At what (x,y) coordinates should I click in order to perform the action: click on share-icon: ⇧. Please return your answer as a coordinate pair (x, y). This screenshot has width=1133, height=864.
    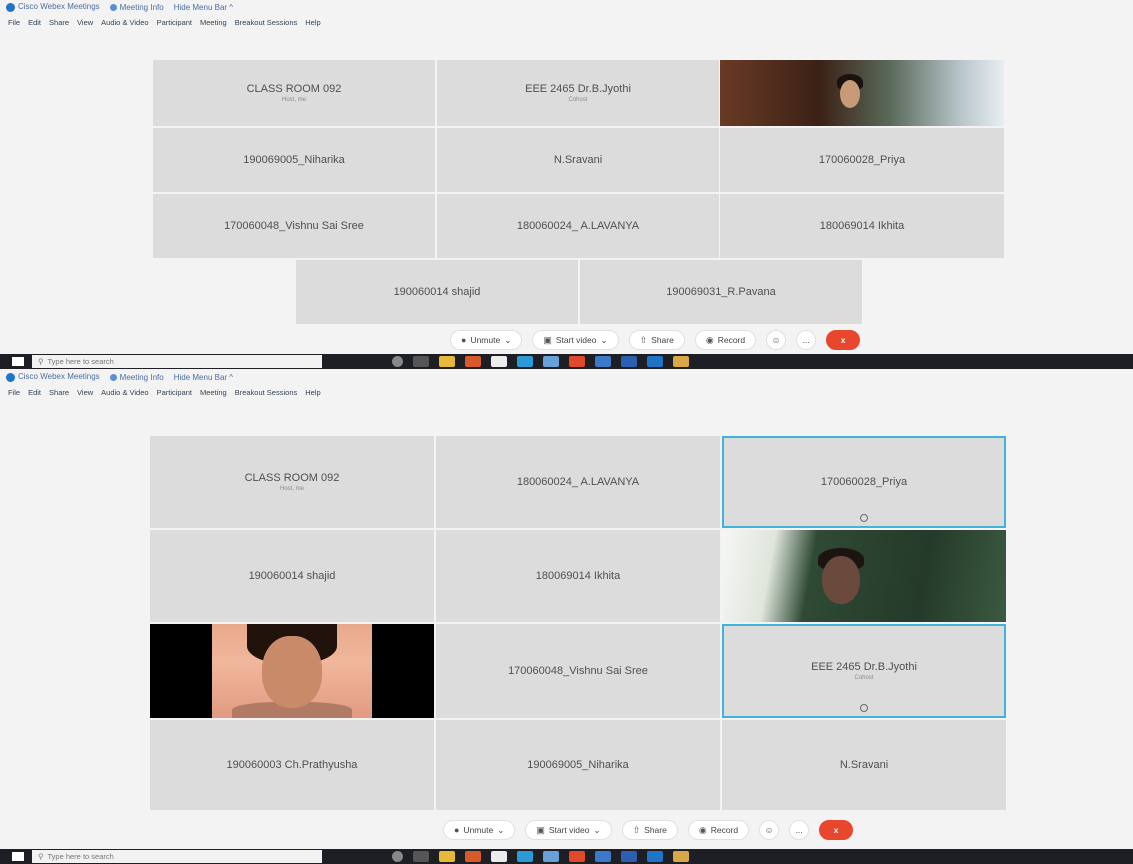
    Looking at the image, I should click on (636, 829).